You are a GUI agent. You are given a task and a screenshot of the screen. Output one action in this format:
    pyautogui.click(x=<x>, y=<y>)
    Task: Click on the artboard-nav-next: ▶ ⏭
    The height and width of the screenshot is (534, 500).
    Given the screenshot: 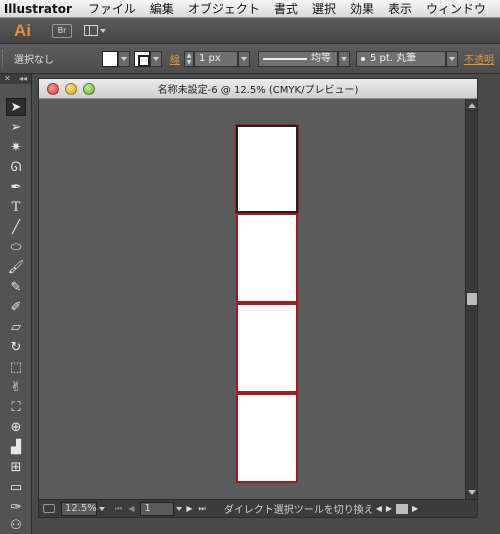 What is the action you would take?
    pyautogui.click(x=195, y=509)
    